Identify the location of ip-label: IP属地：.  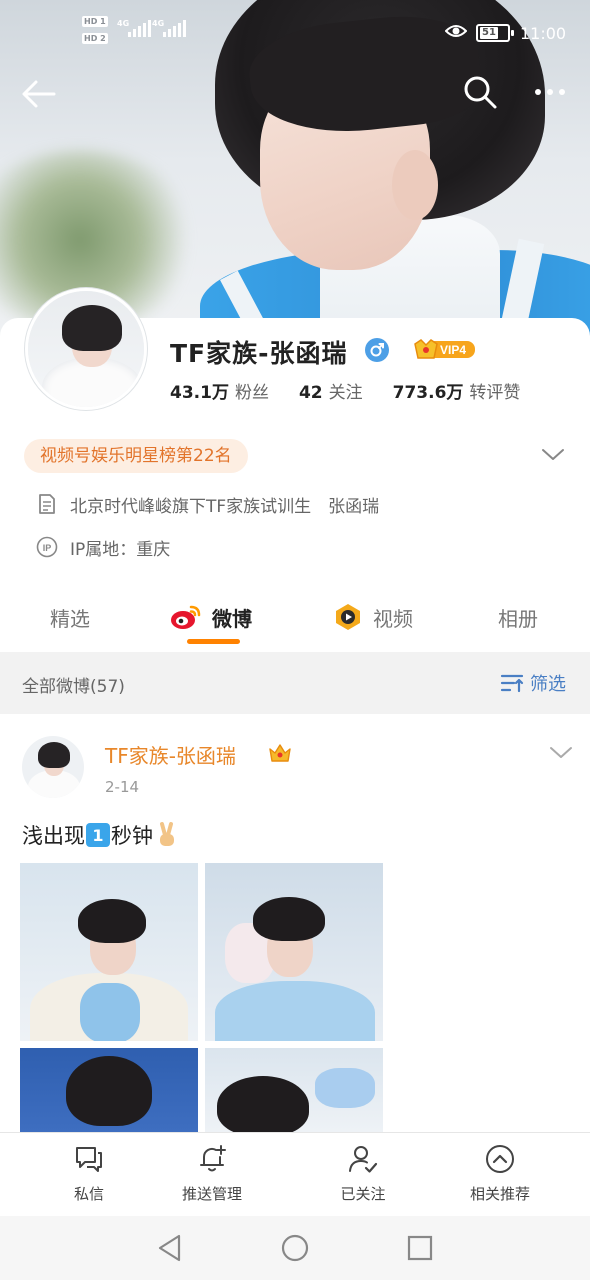
(103, 549).